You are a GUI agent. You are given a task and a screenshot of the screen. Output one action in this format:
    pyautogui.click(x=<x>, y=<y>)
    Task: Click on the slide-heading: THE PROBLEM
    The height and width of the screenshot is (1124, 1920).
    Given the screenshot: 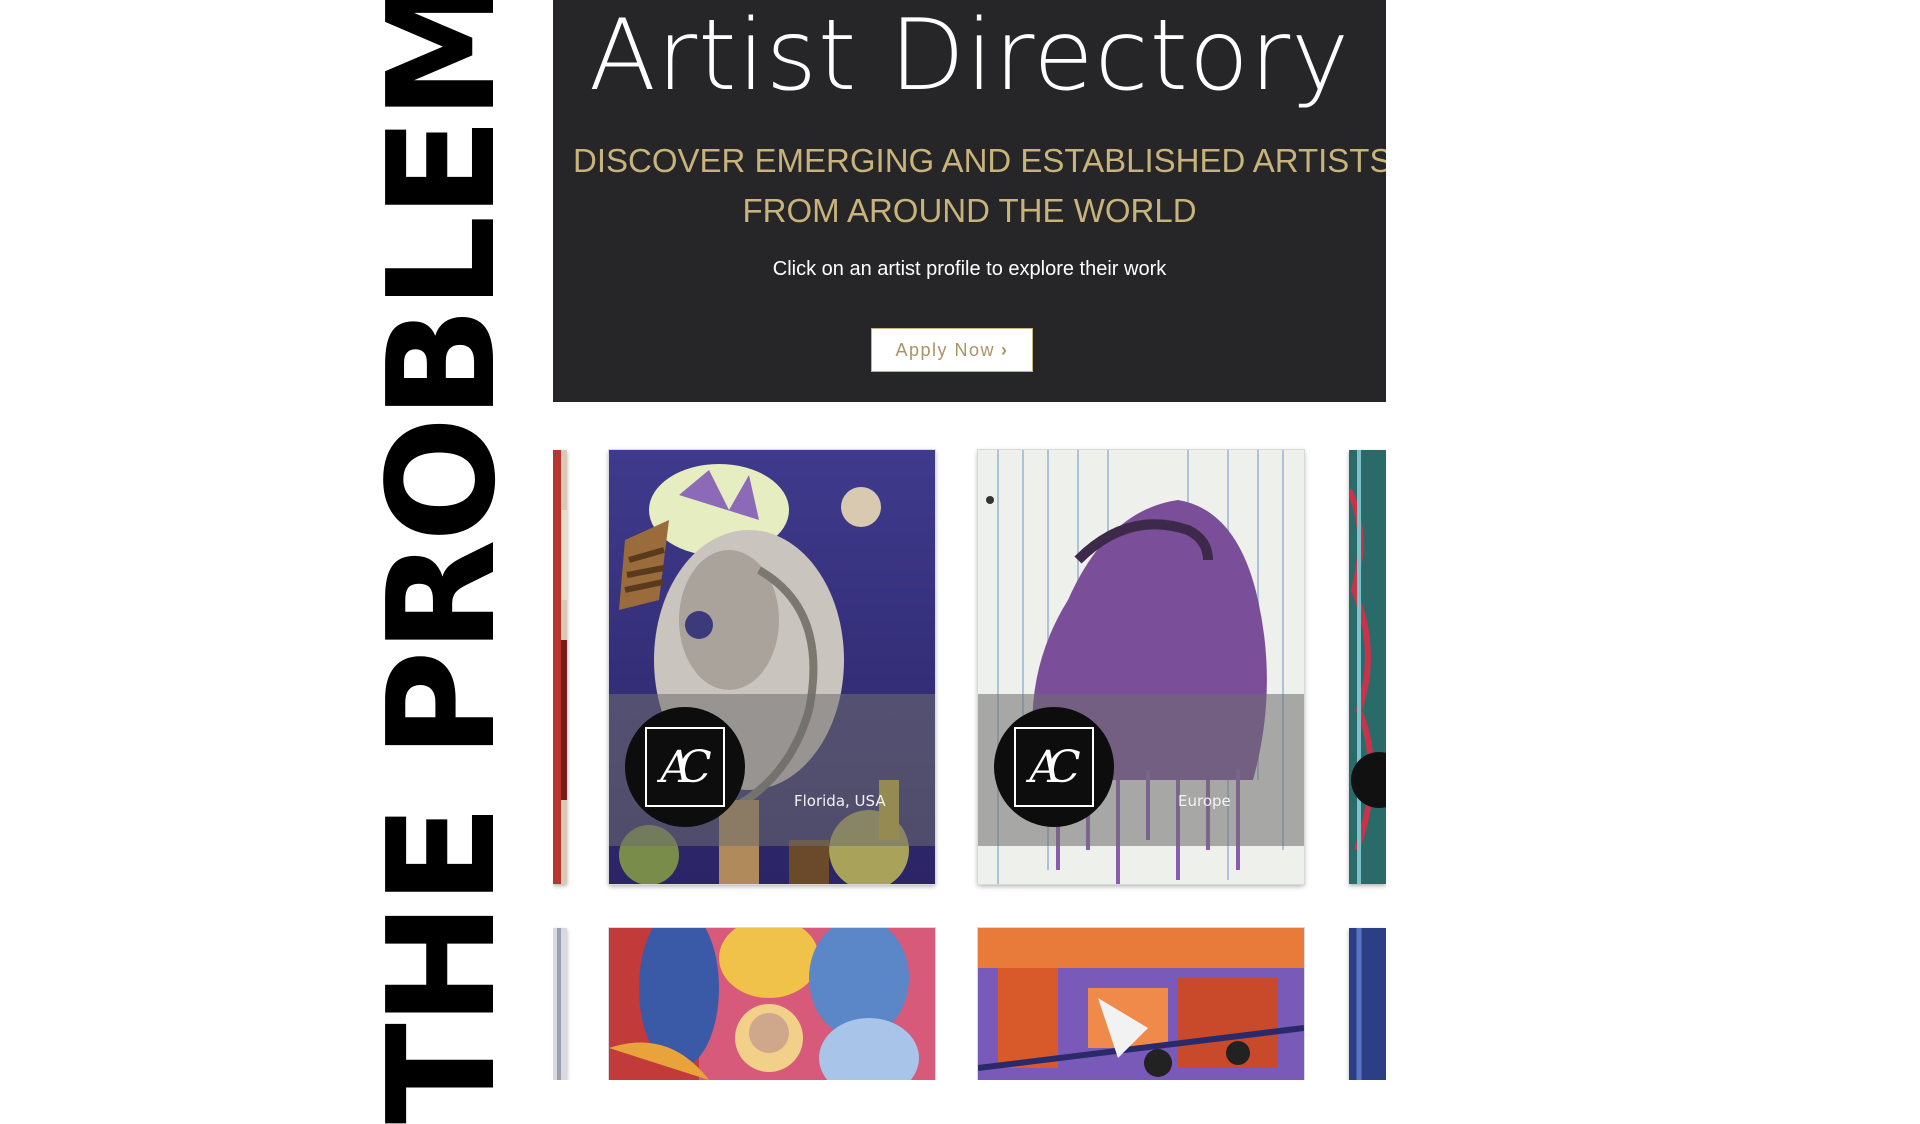 What is the action you would take?
    pyautogui.click(x=442, y=562)
    